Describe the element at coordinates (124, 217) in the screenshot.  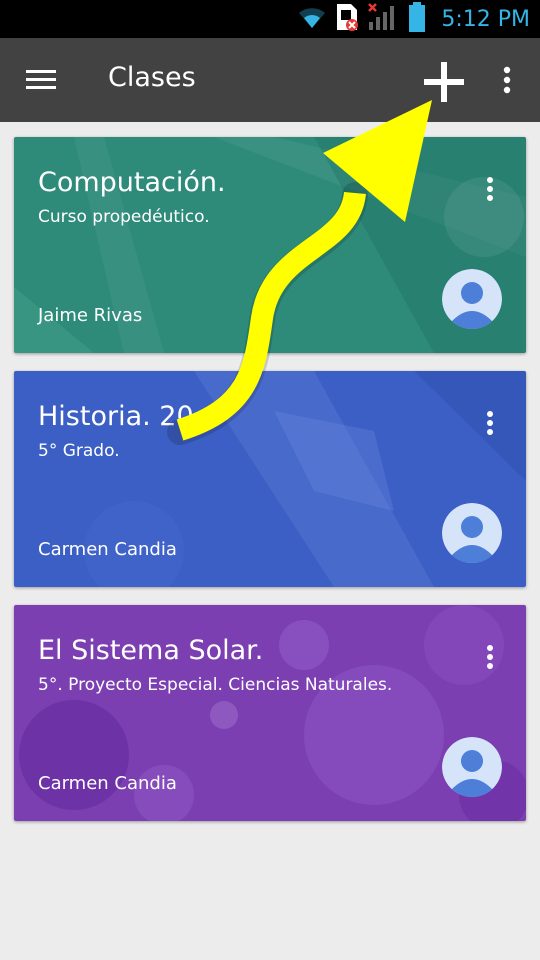
I see `class-subtitle: Curso propedéutico.` at that location.